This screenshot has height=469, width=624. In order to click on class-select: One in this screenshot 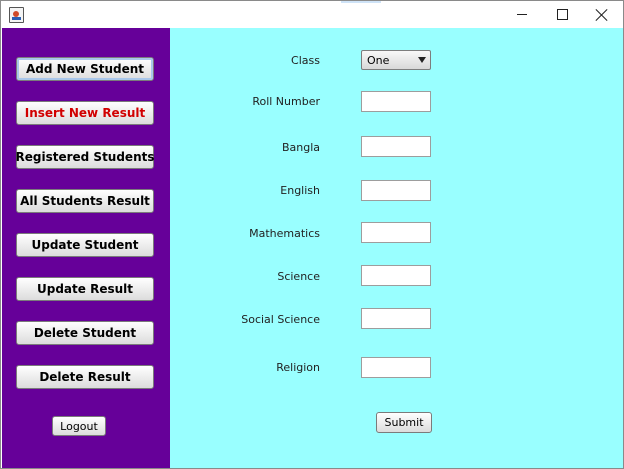, I will do `click(396, 60)`.